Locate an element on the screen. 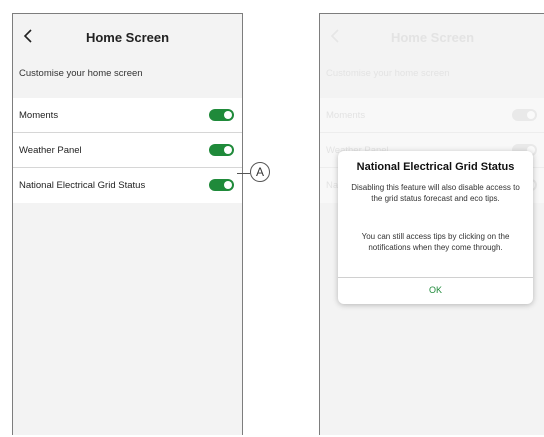 Image resolution: width=544 pixels, height=437 pixels. list-item-label: Weather Panel is located at coordinates (50, 150).